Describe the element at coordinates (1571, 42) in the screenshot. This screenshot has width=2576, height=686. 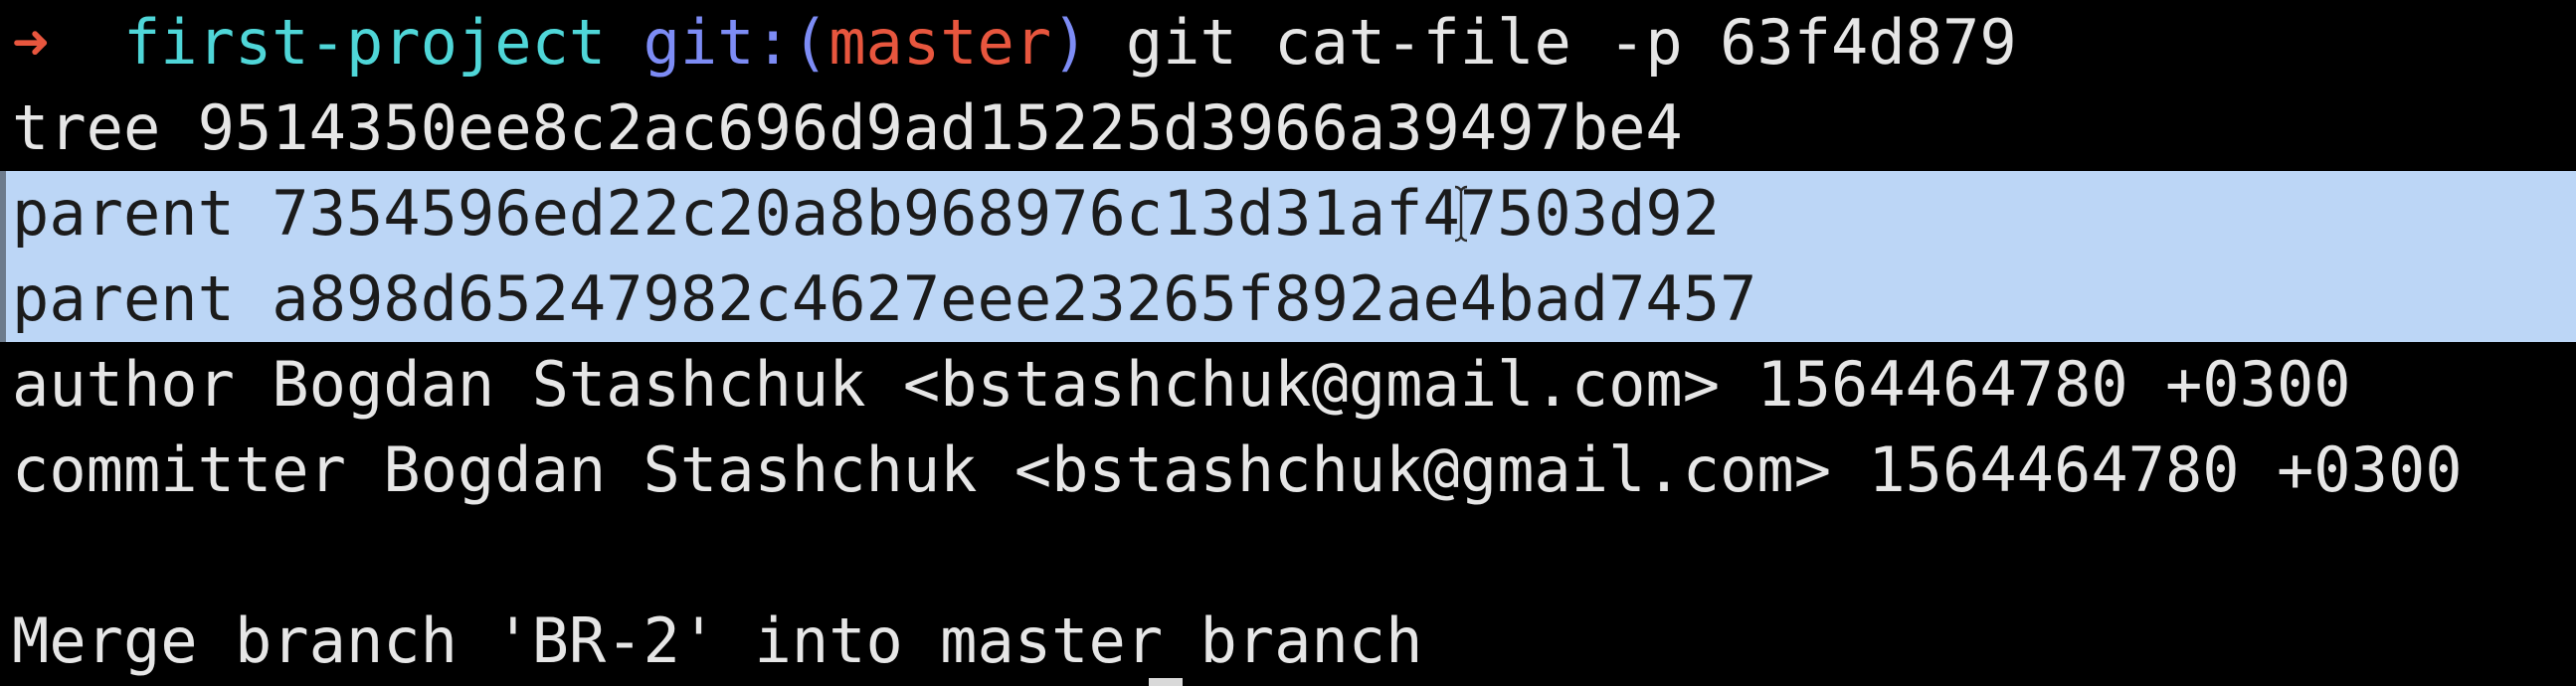
I see `command-text: git cat-file -p 63f4d879` at that location.